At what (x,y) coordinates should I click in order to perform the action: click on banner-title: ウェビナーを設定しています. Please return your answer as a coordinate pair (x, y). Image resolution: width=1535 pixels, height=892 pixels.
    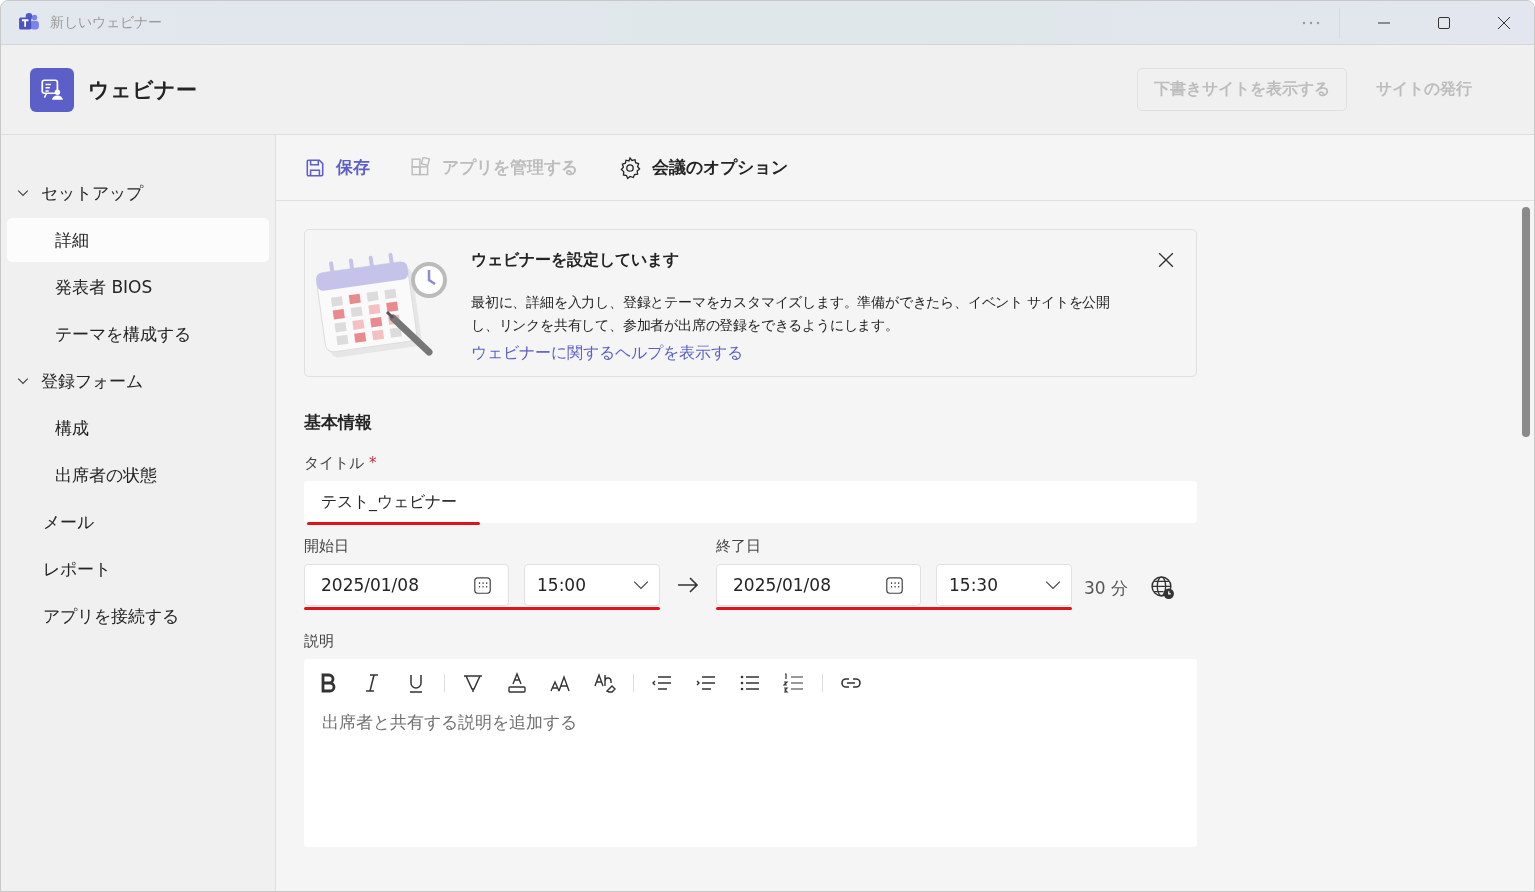
    Looking at the image, I should click on (575, 260).